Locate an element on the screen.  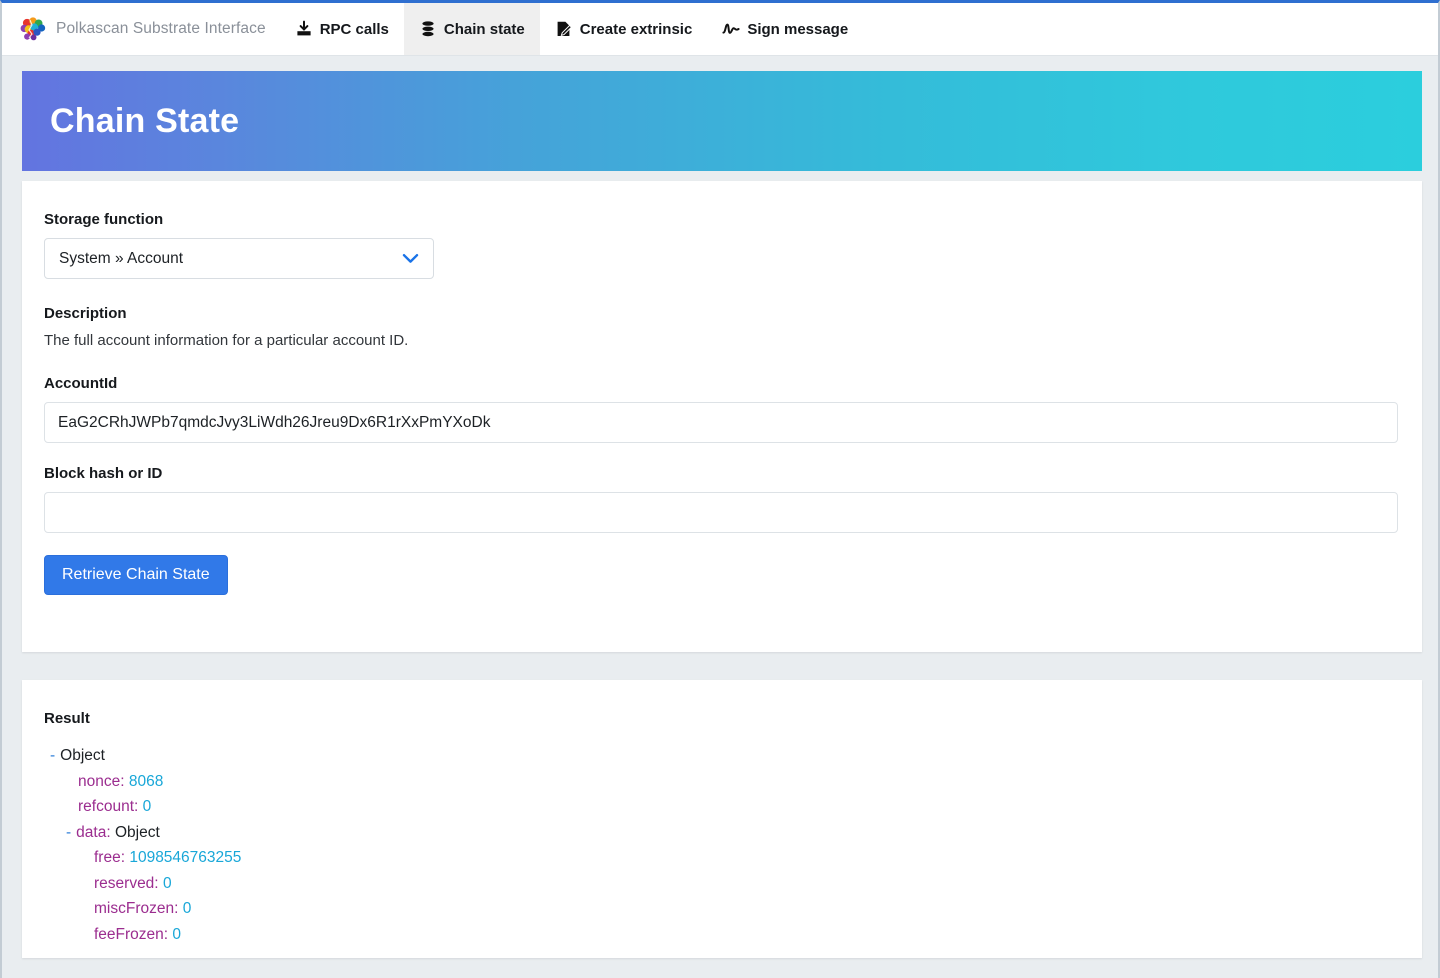
data-key: data: is located at coordinates (93, 832).